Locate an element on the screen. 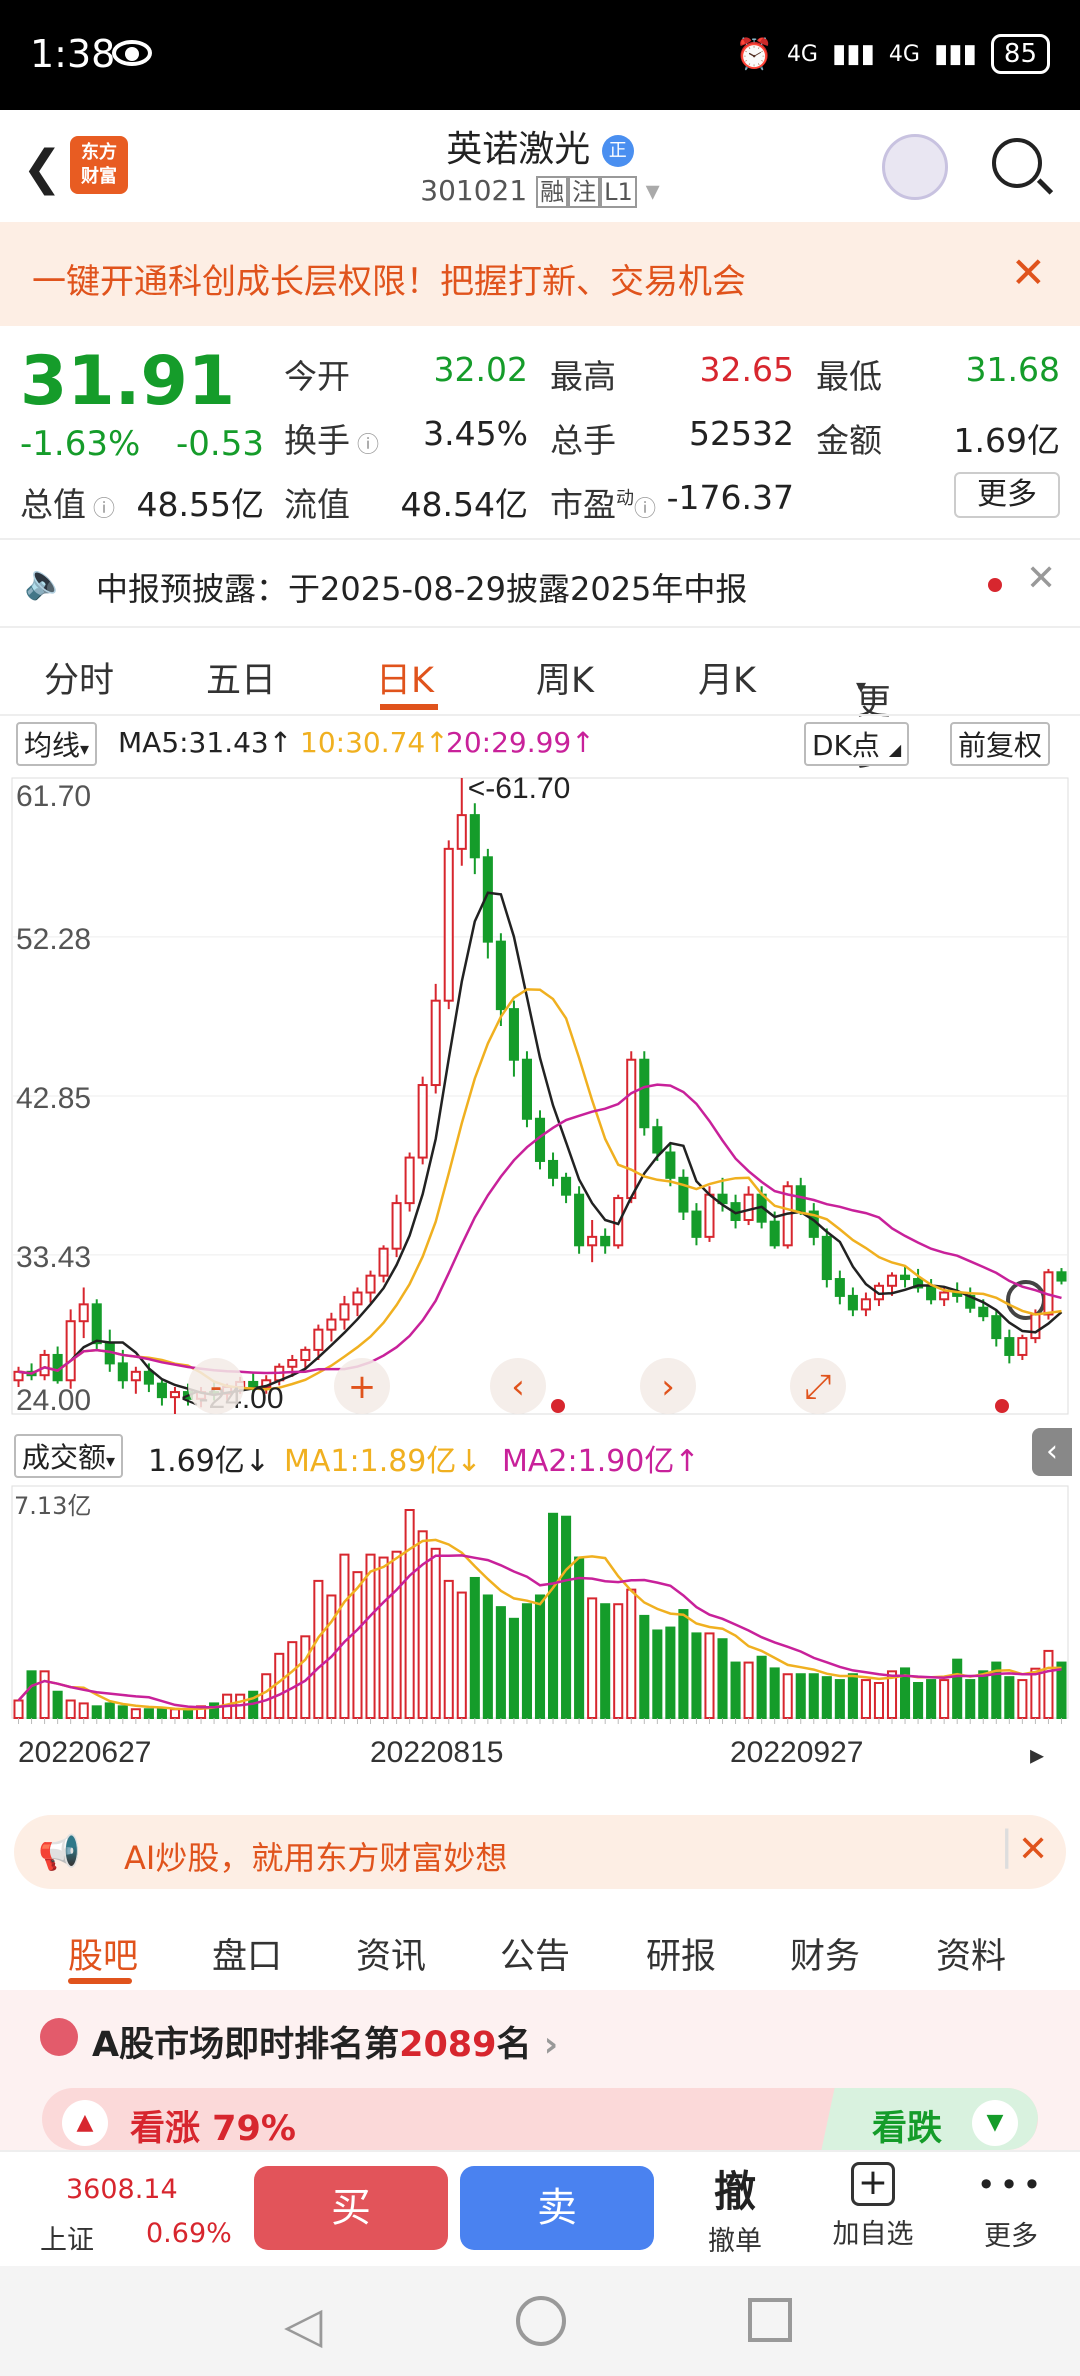  cancel-icon: 撤 is located at coordinates (734, 2191).